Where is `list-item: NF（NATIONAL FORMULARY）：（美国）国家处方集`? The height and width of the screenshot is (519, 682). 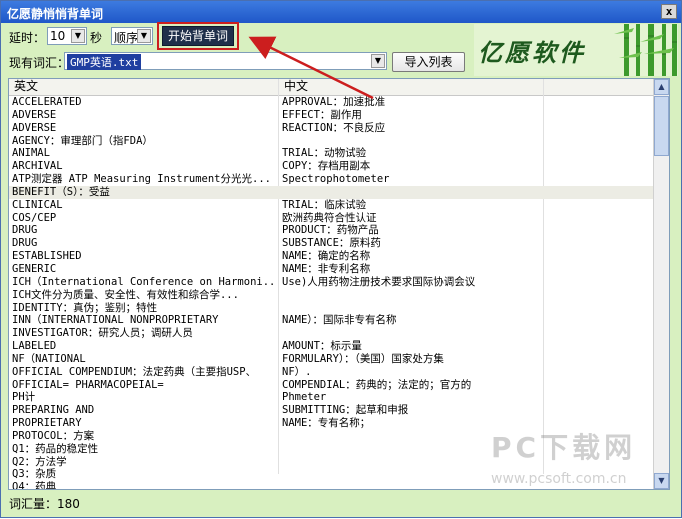
list-item: NF（NATIONAL FORMULARY）：（美国）国家处方集 is located at coordinates (331, 359).